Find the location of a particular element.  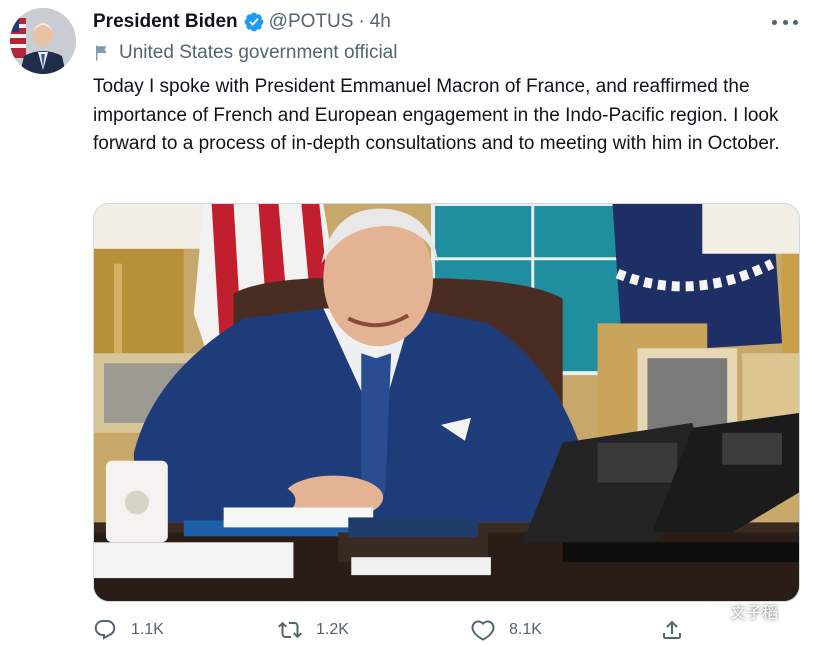

government-label-text: United States government official is located at coordinates (258, 52).